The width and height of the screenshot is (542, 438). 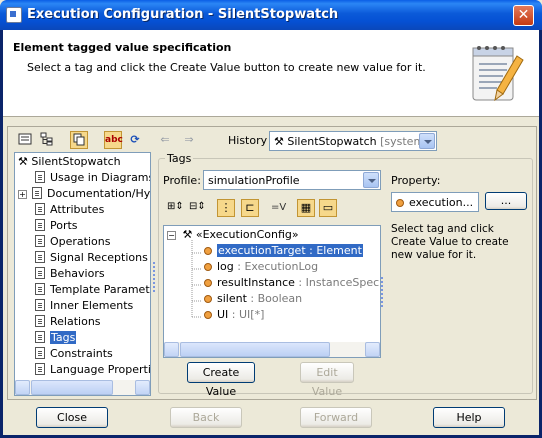 What do you see at coordinates (135, 140) in the screenshot?
I see `refresh-icon: ⟳` at bounding box center [135, 140].